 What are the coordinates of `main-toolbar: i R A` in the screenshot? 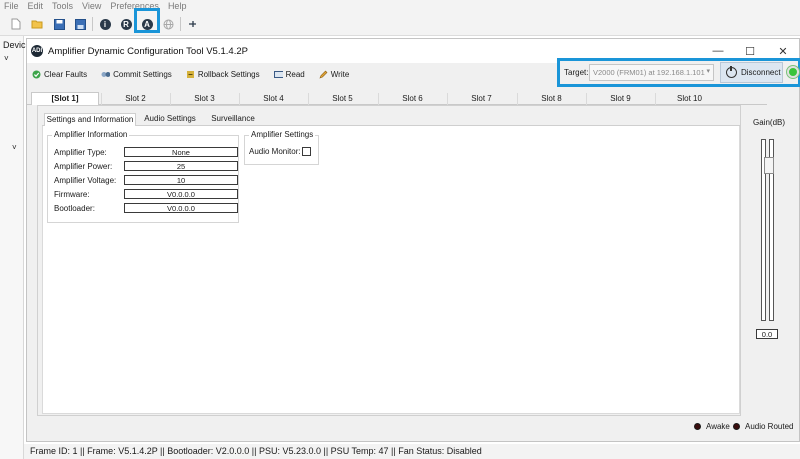 It's located at (400, 22).